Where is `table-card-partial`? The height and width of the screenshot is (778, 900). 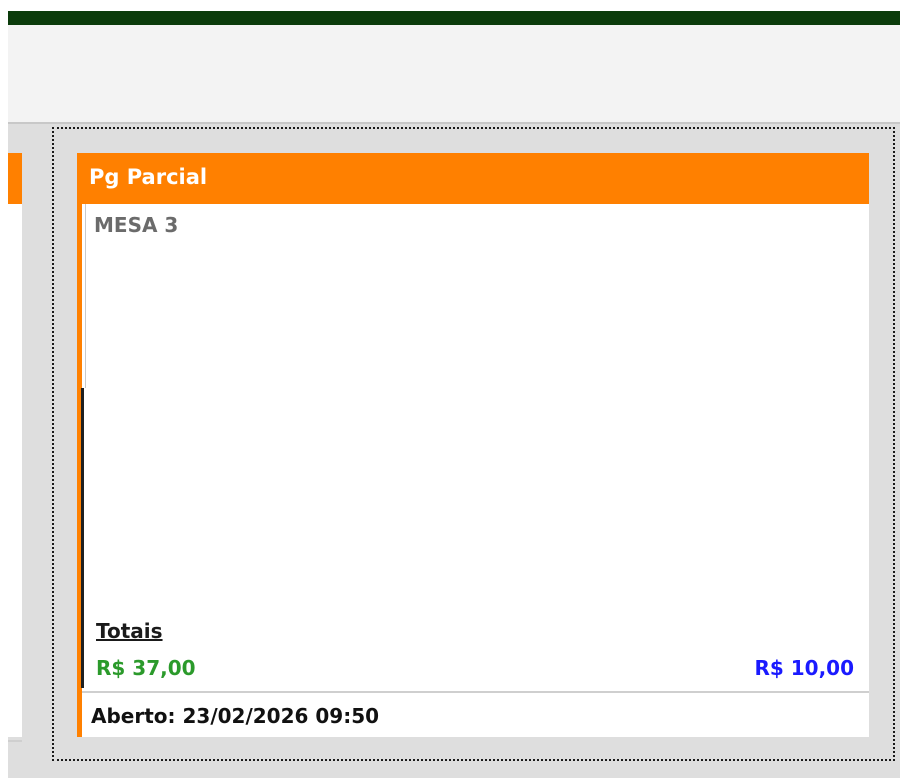
table-card-partial is located at coordinates (15, 447).